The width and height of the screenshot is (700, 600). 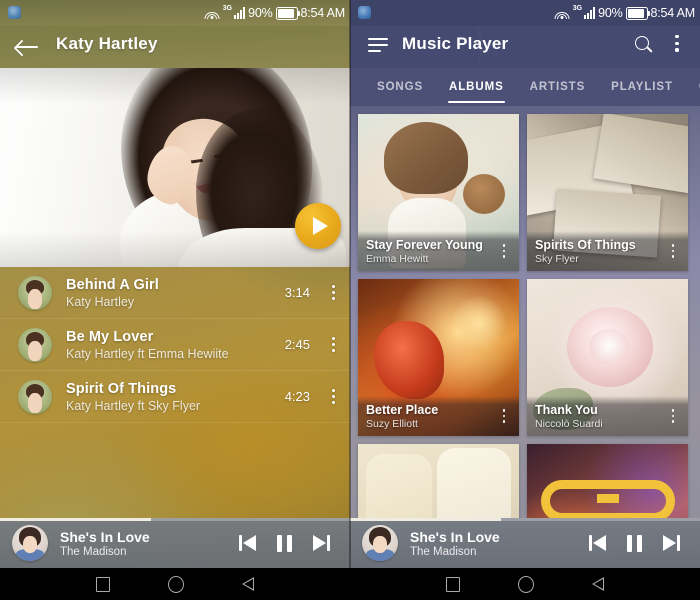 I want to click on album-card: Thank You Niccolò Suardi, so click(x=607, y=357).